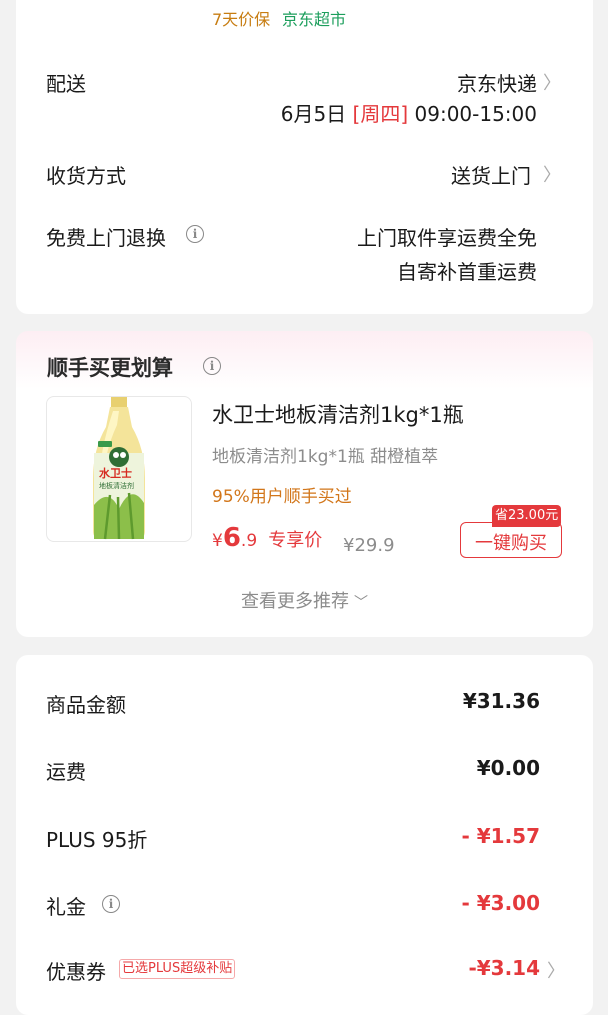 This screenshot has width=608, height=1015. What do you see at coordinates (511, 543) in the screenshot?
I see `buy-button-label: 一键购买` at bounding box center [511, 543].